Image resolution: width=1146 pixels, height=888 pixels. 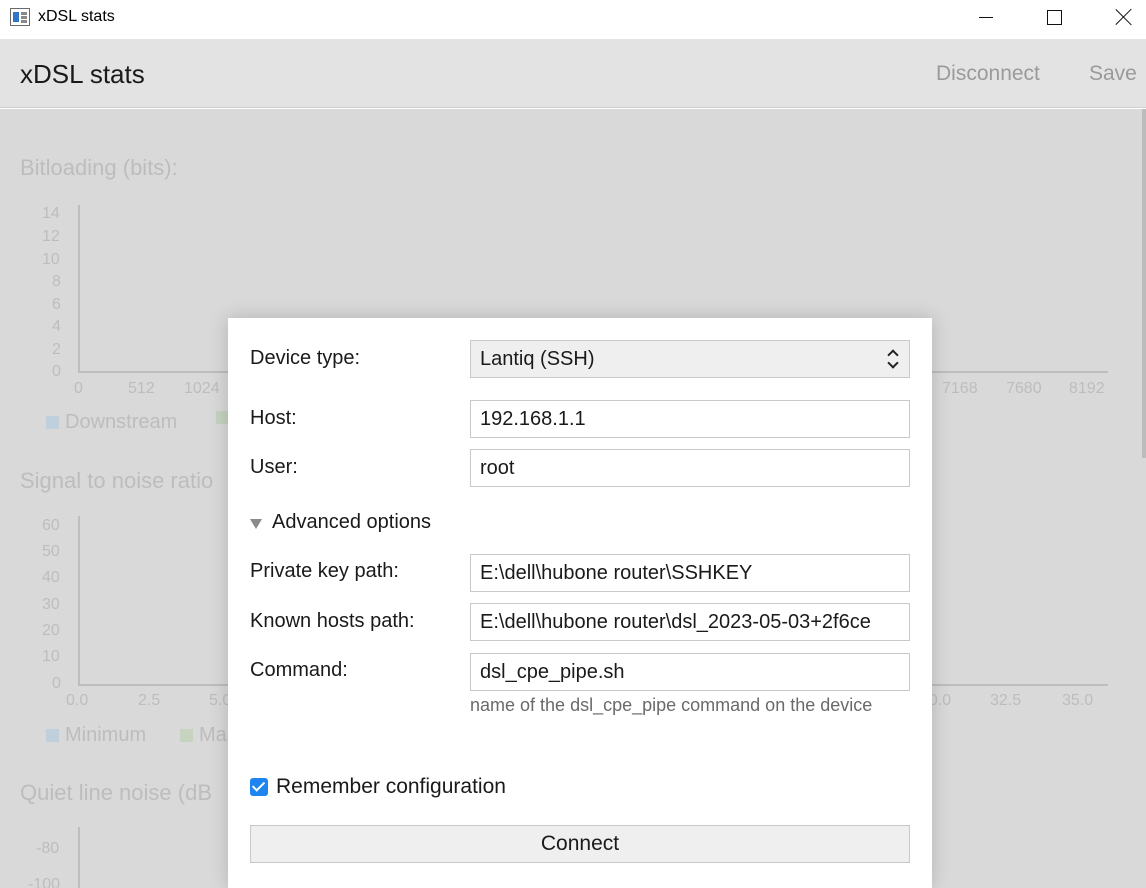 What do you see at coordinates (77, 700) in the screenshot?
I see `snr-x-tick: 0.0` at bounding box center [77, 700].